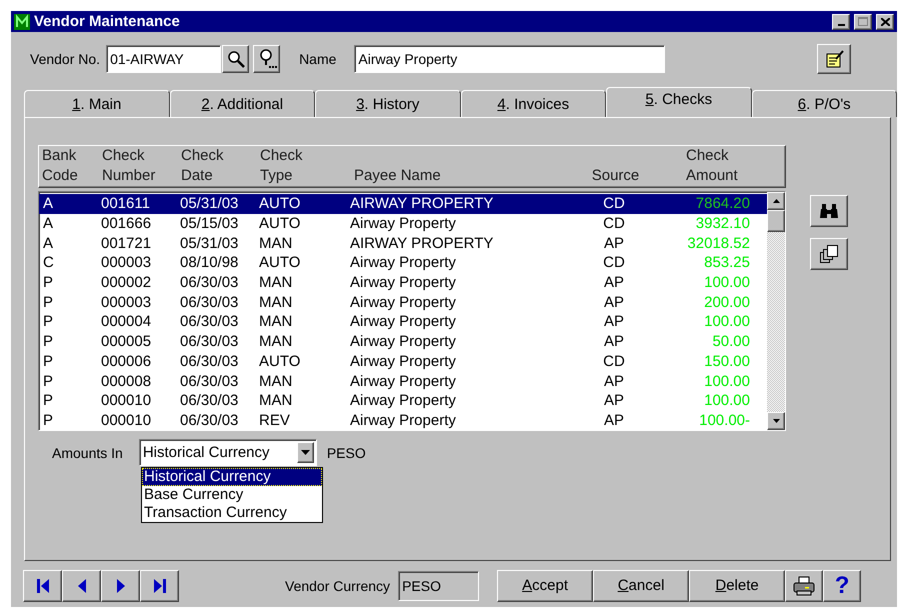 The image size is (899, 609). I want to click on minimize-button, so click(841, 22).